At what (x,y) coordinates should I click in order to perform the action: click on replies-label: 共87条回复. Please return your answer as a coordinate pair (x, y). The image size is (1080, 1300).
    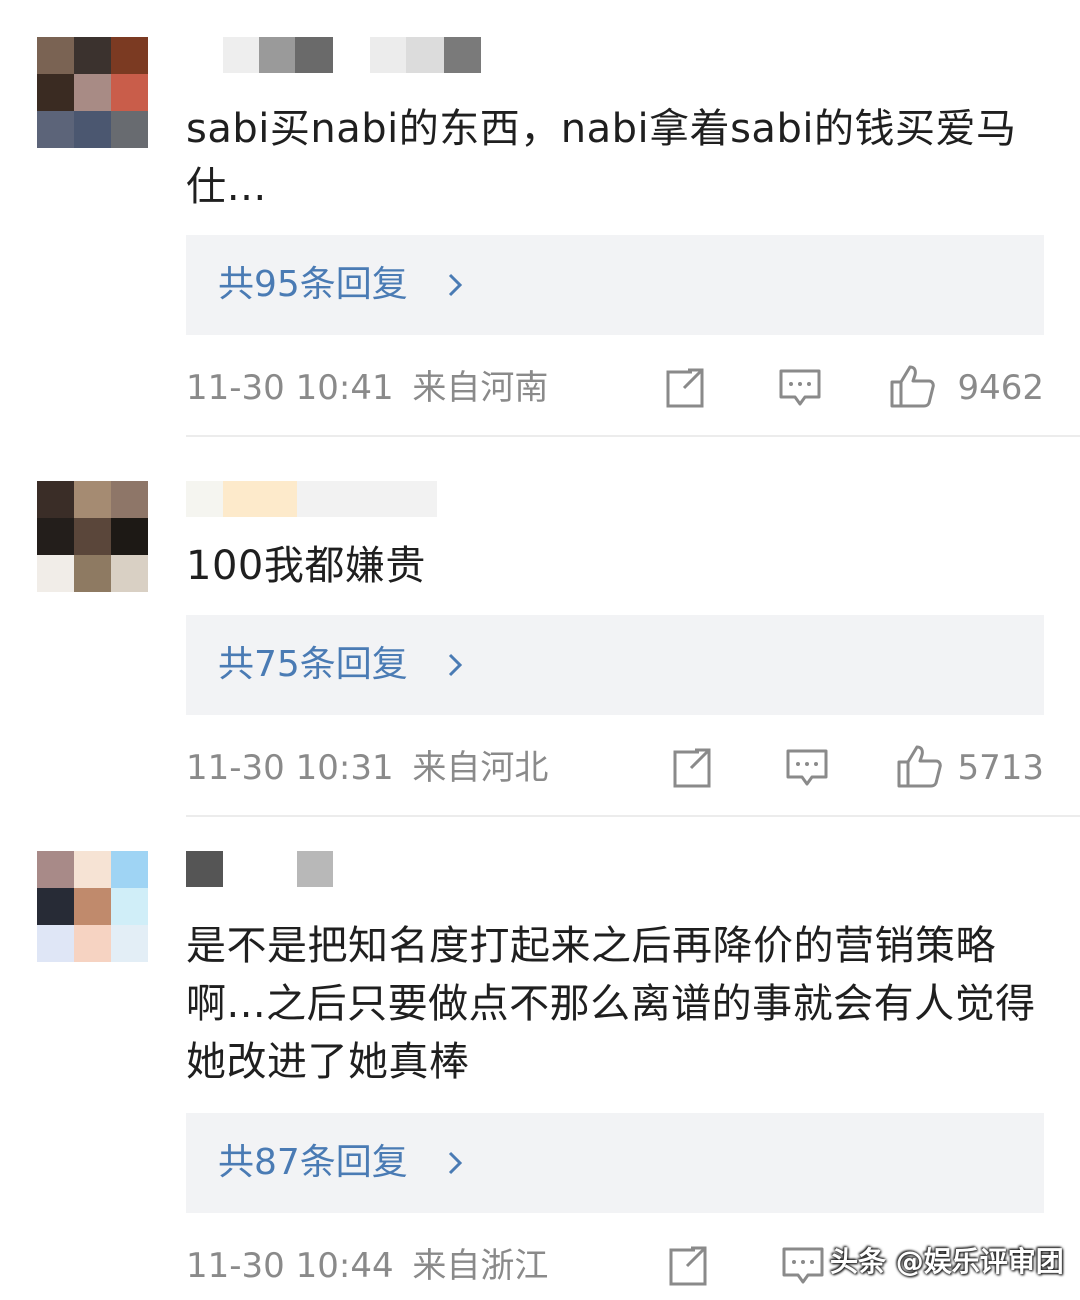
    Looking at the image, I should click on (313, 1162).